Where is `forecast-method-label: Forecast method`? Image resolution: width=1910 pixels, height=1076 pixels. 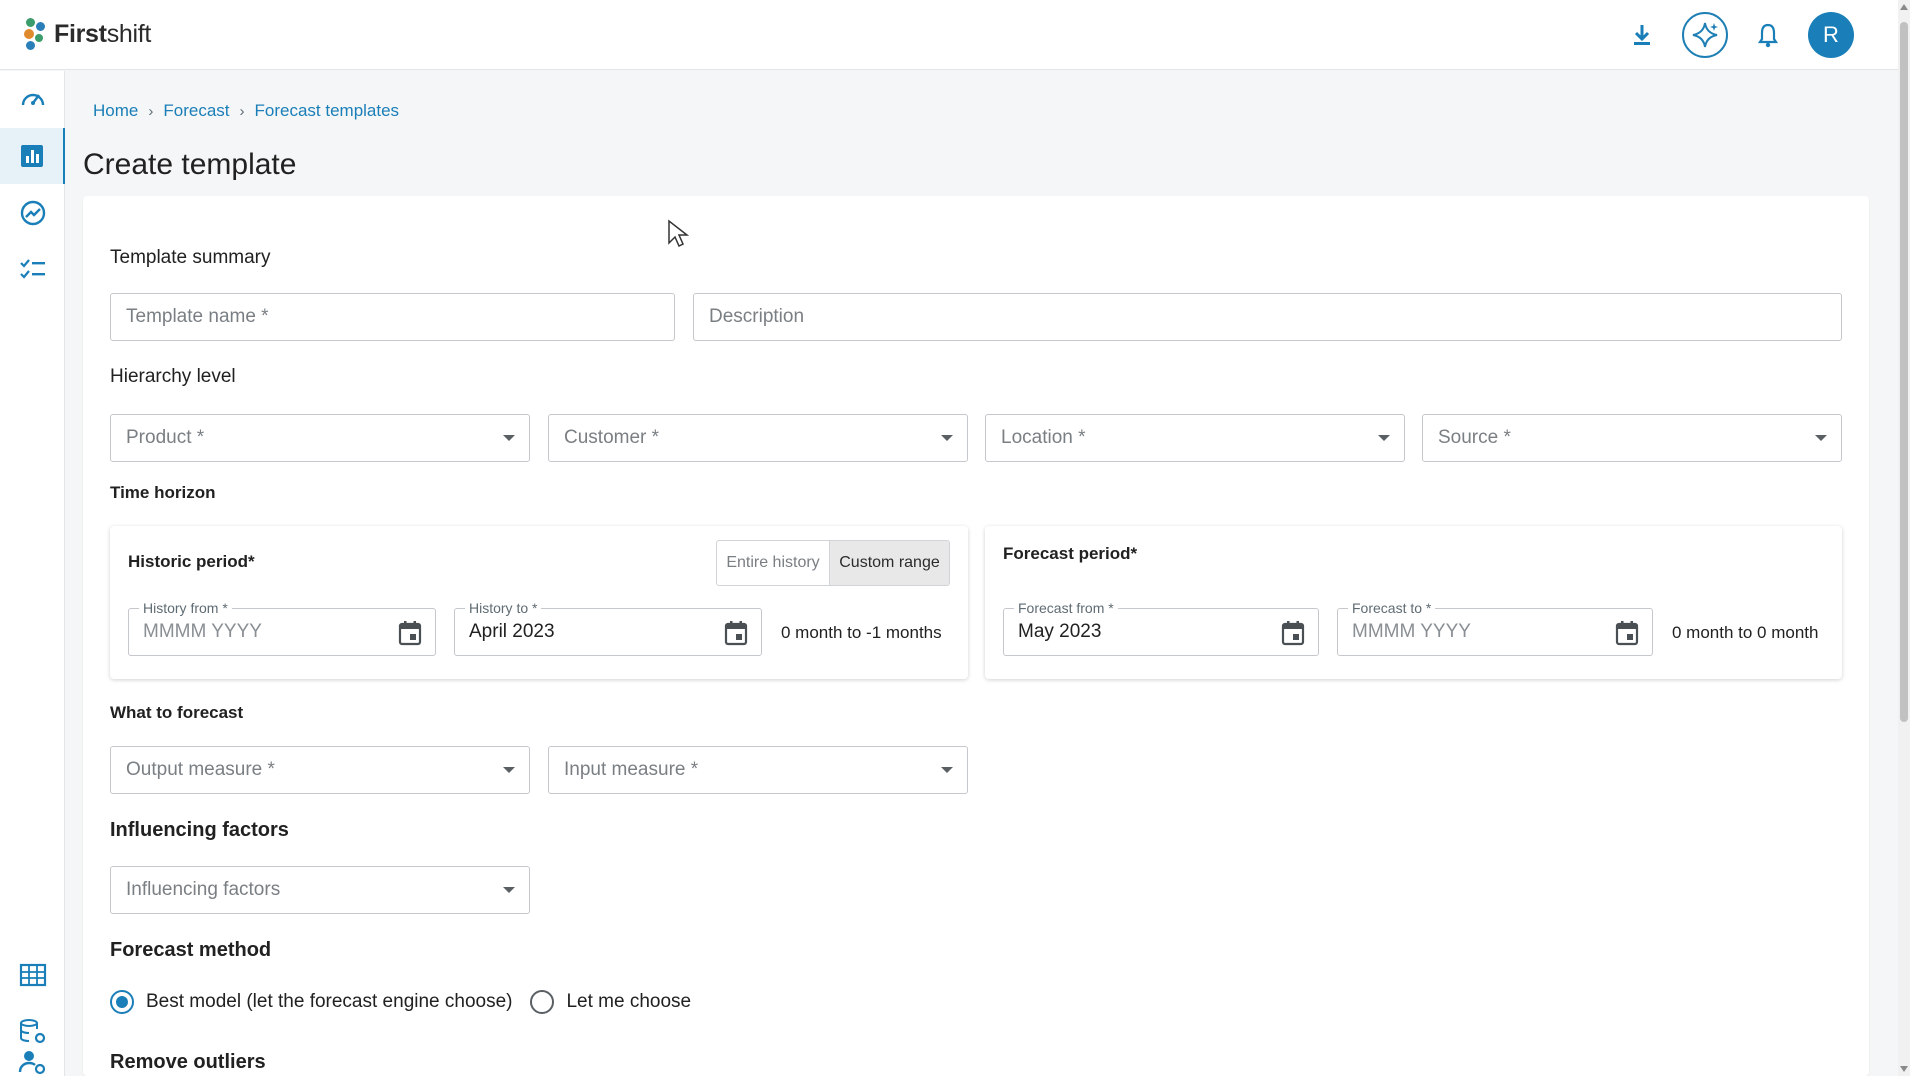 forecast-method-label: Forecast method is located at coordinates (191, 950).